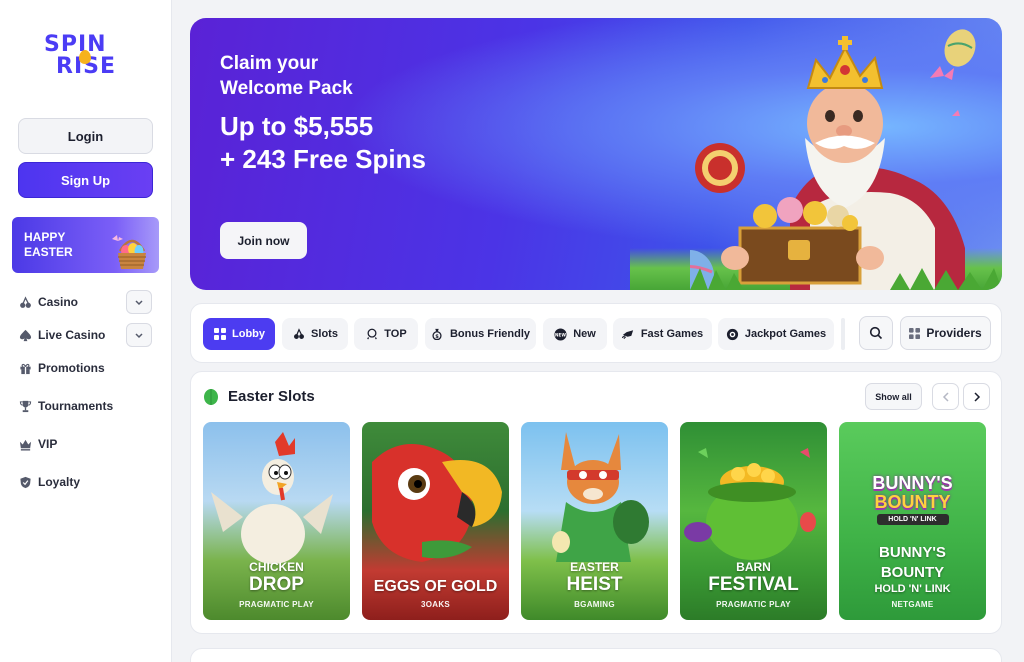  What do you see at coordinates (954, 333) in the screenshot?
I see `providers-label: Providers` at bounding box center [954, 333].